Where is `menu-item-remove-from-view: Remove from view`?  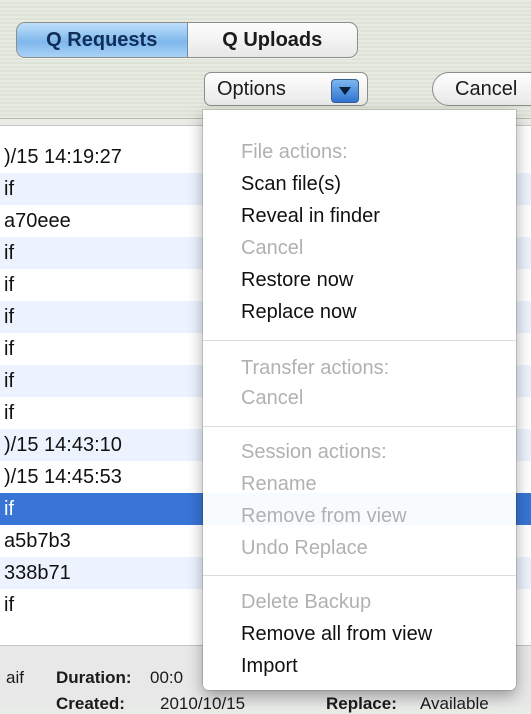 menu-item-remove-from-view: Remove from view is located at coordinates (324, 516).